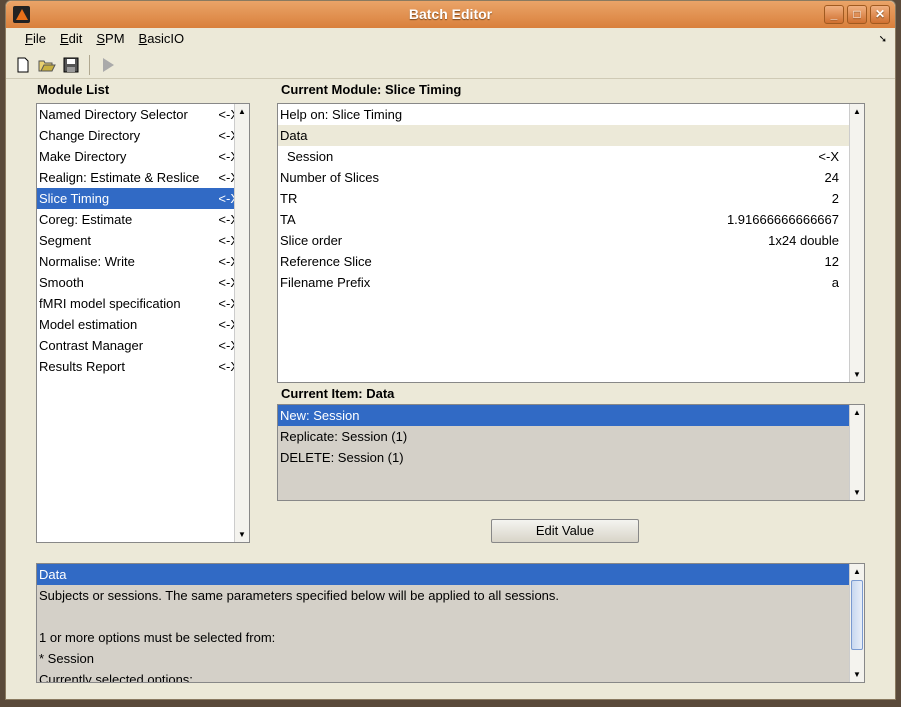 The width and height of the screenshot is (901, 707). I want to click on module-list-item: Smooth <-X, so click(143, 282).